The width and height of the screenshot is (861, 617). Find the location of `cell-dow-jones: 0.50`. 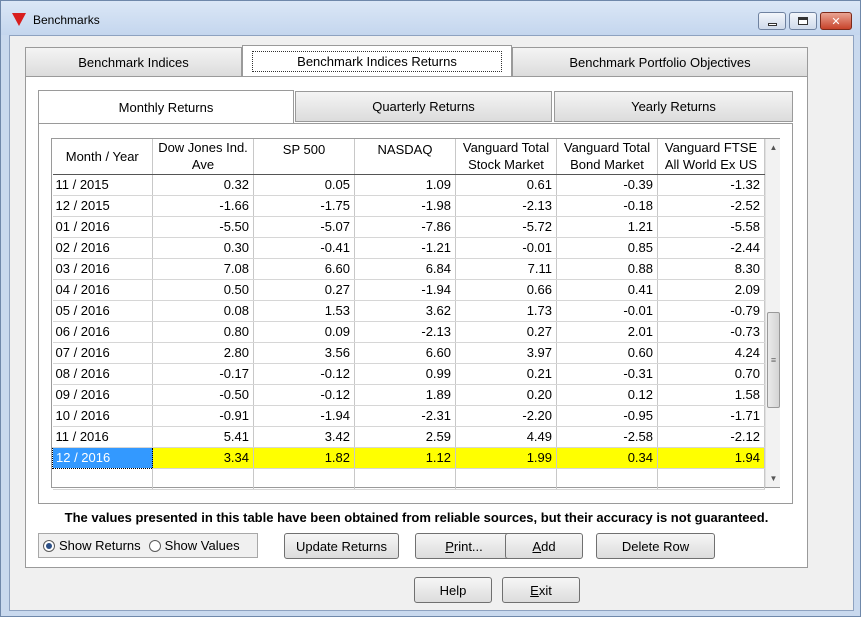

cell-dow-jones: 0.50 is located at coordinates (203, 290).